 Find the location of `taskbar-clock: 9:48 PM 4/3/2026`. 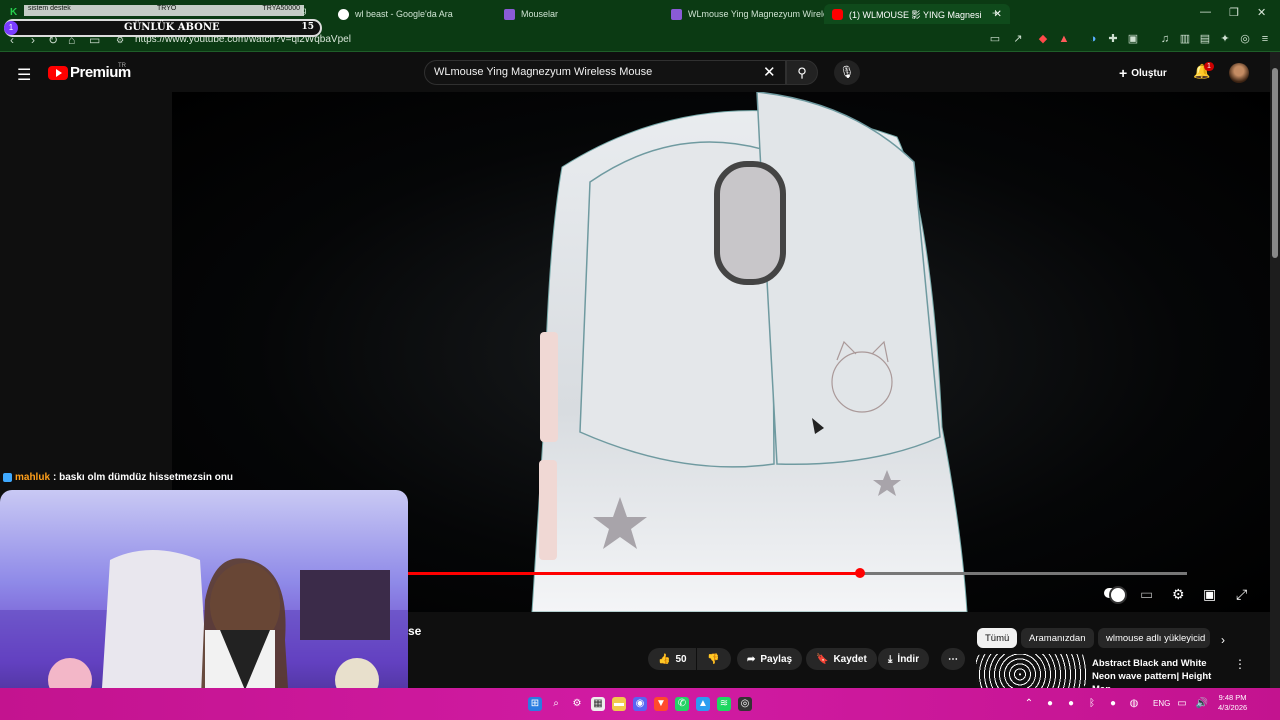

taskbar-clock: 9:48 PM 4/3/2026 is located at coordinates (1232, 703).